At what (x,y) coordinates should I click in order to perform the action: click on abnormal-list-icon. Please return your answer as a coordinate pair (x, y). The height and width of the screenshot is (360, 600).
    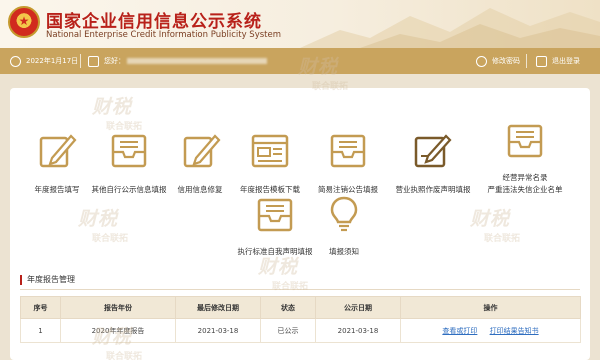
    Looking at the image, I should click on (525, 141).